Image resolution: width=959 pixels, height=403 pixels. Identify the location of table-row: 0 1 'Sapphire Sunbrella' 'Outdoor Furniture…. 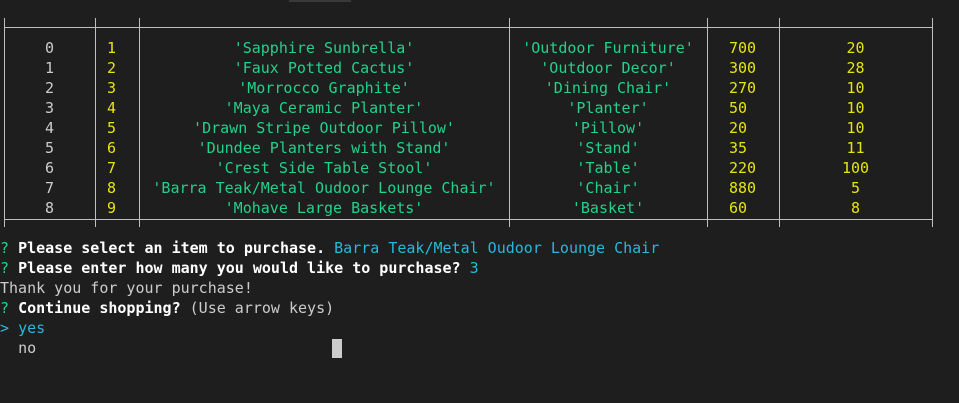
(479, 48).